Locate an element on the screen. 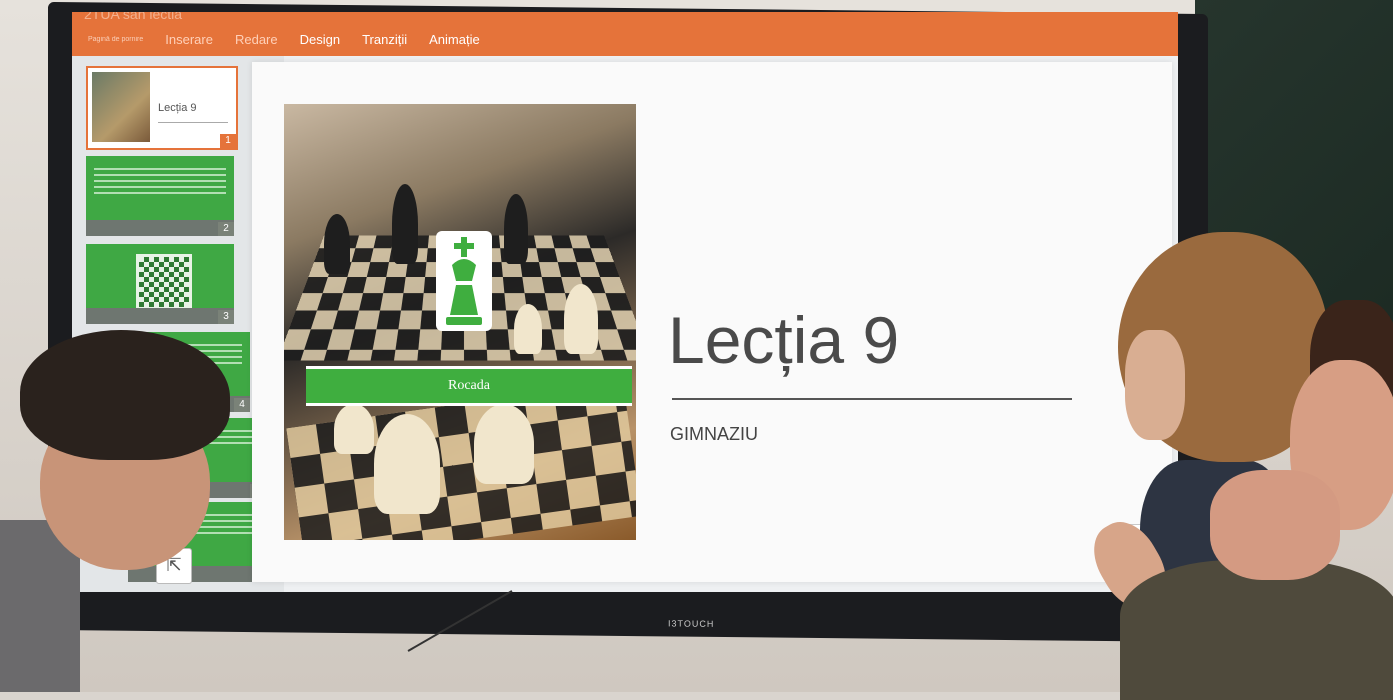 The height and width of the screenshot is (700, 1393). tab-animation: Animație is located at coordinates (454, 39).